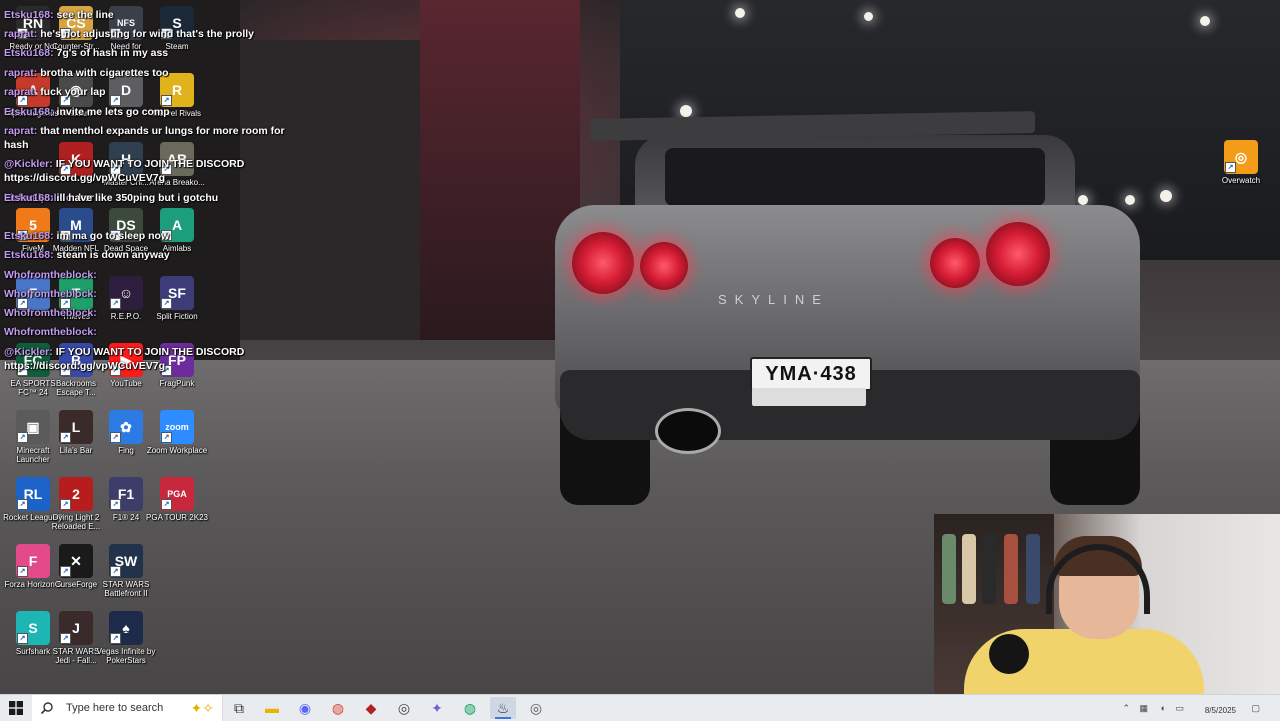  I want to click on car-badge: SKYLINE, so click(773, 299).